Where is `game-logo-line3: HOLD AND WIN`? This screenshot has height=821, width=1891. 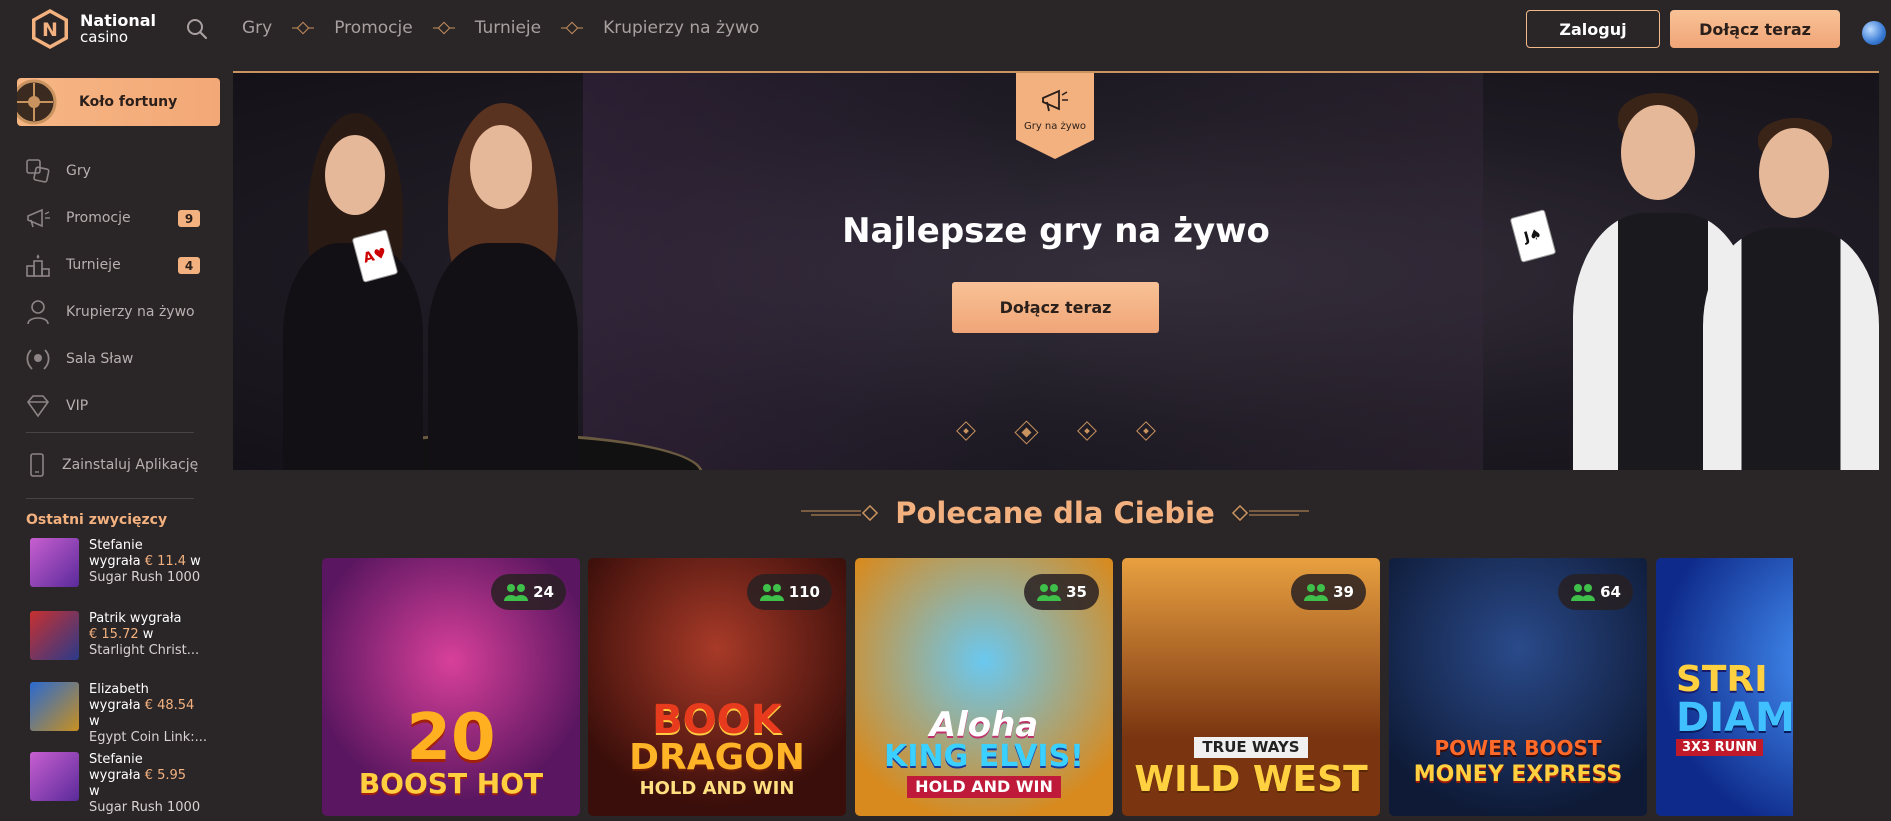
game-logo-line3: HOLD AND WIN is located at coordinates (984, 787).